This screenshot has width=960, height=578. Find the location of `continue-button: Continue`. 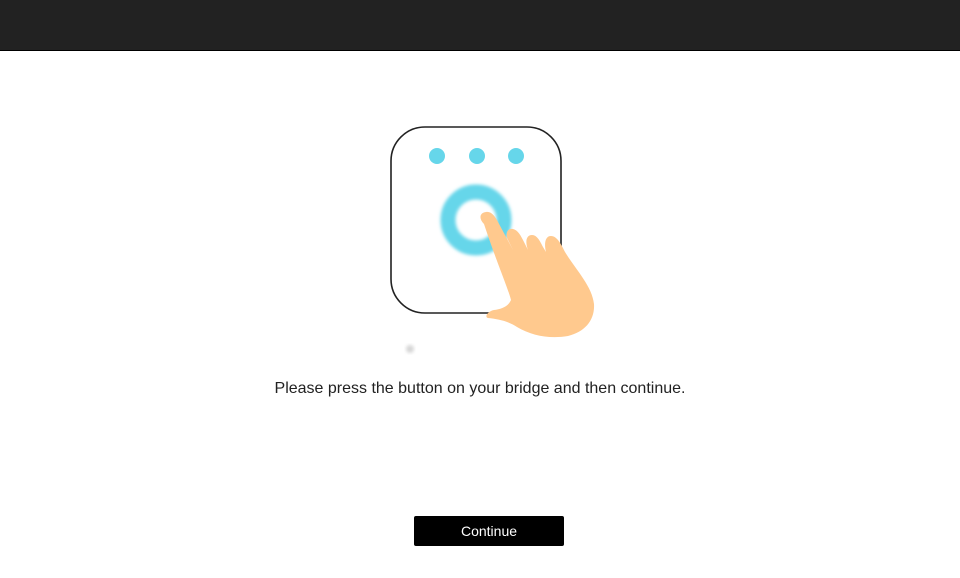

continue-button: Continue is located at coordinates (489, 531).